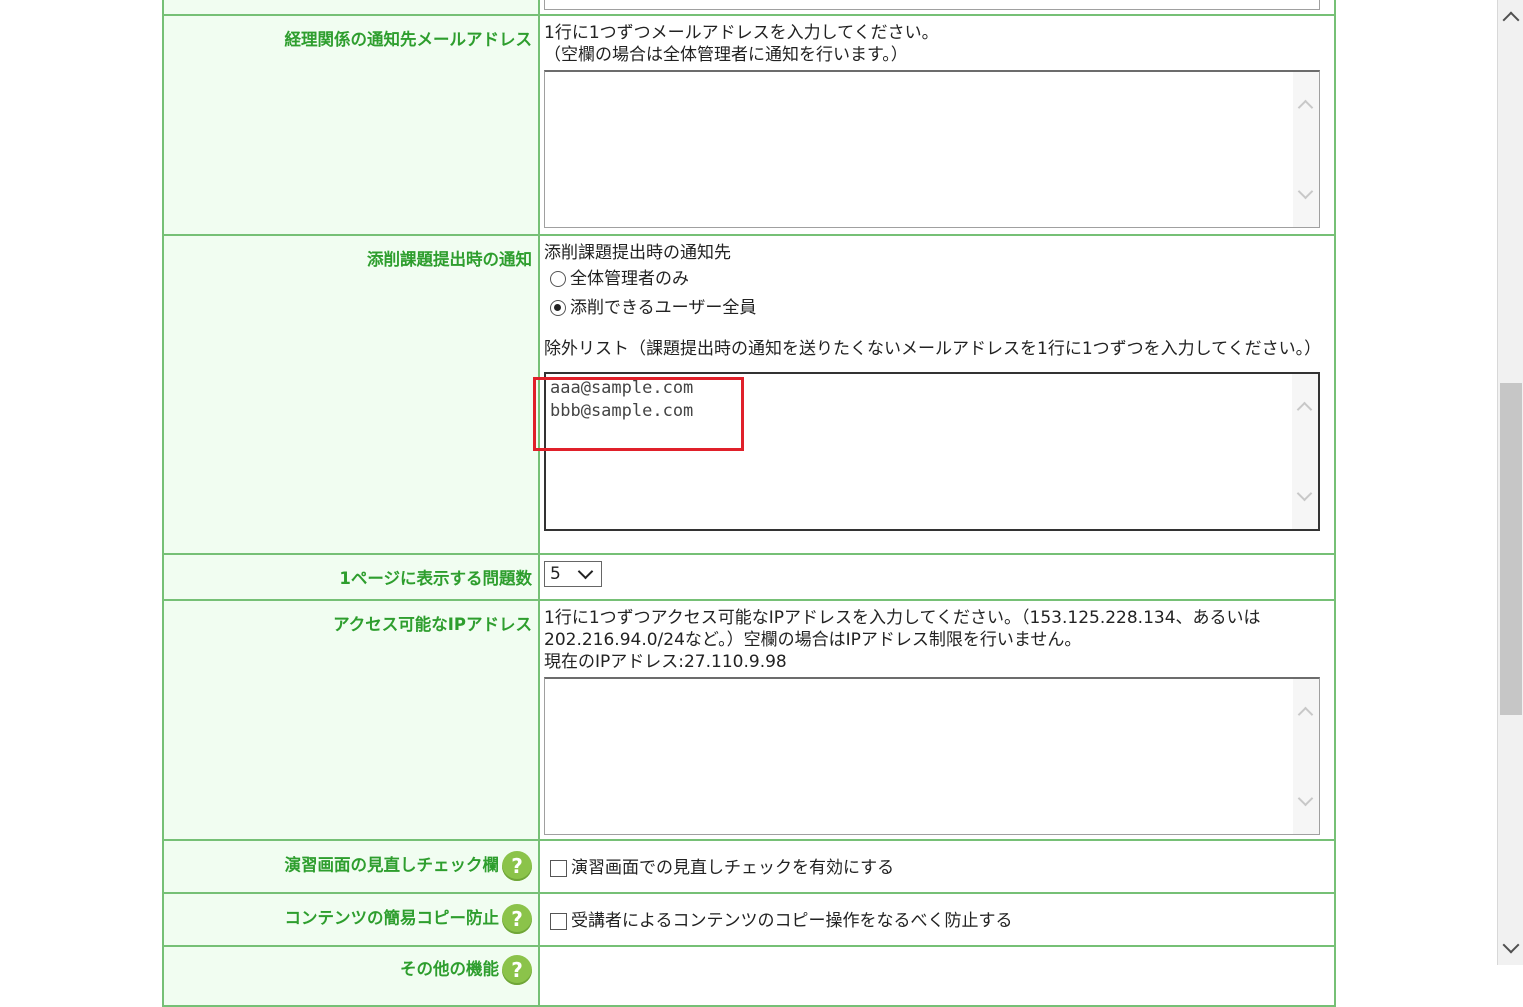  I want to click on table-row: 演習画面の見直しチェック欄? 演習画面での見直しチェックを有効にする, so click(749, 866).